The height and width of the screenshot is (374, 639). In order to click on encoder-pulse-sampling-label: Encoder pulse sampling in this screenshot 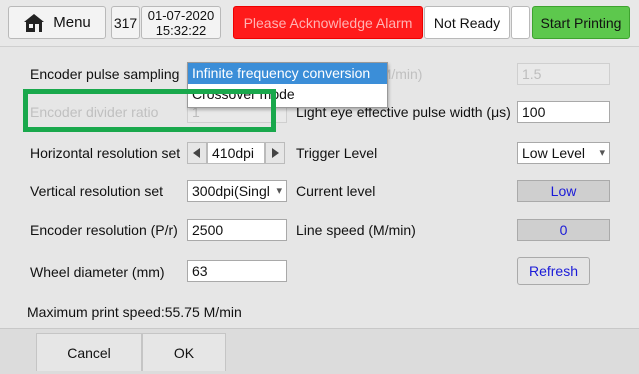, I will do `click(105, 74)`.